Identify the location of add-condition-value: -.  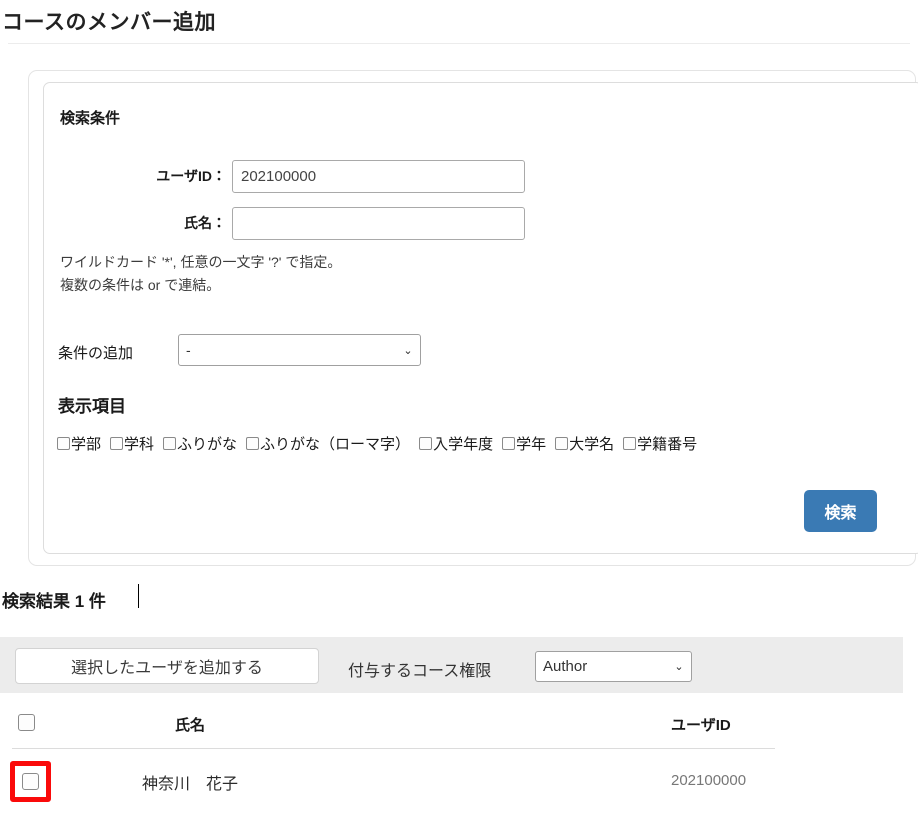
(188, 350).